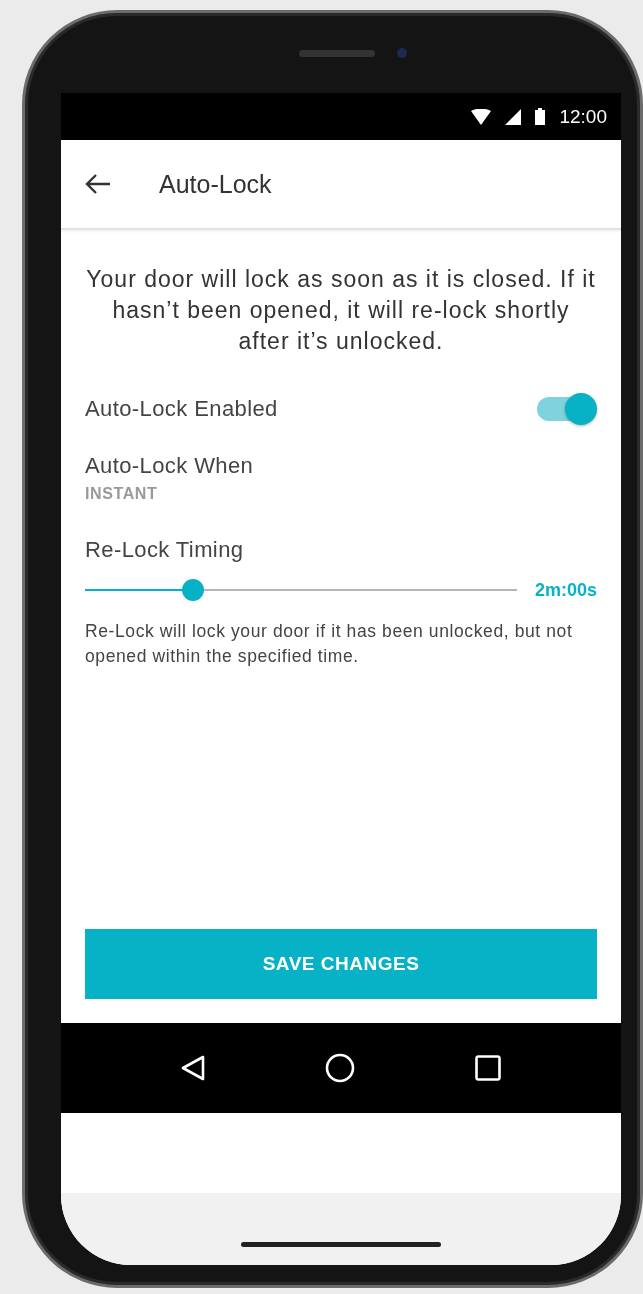 The width and height of the screenshot is (643, 1294). What do you see at coordinates (540, 116) in the screenshot?
I see `battery-icon` at bounding box center [540, 116].